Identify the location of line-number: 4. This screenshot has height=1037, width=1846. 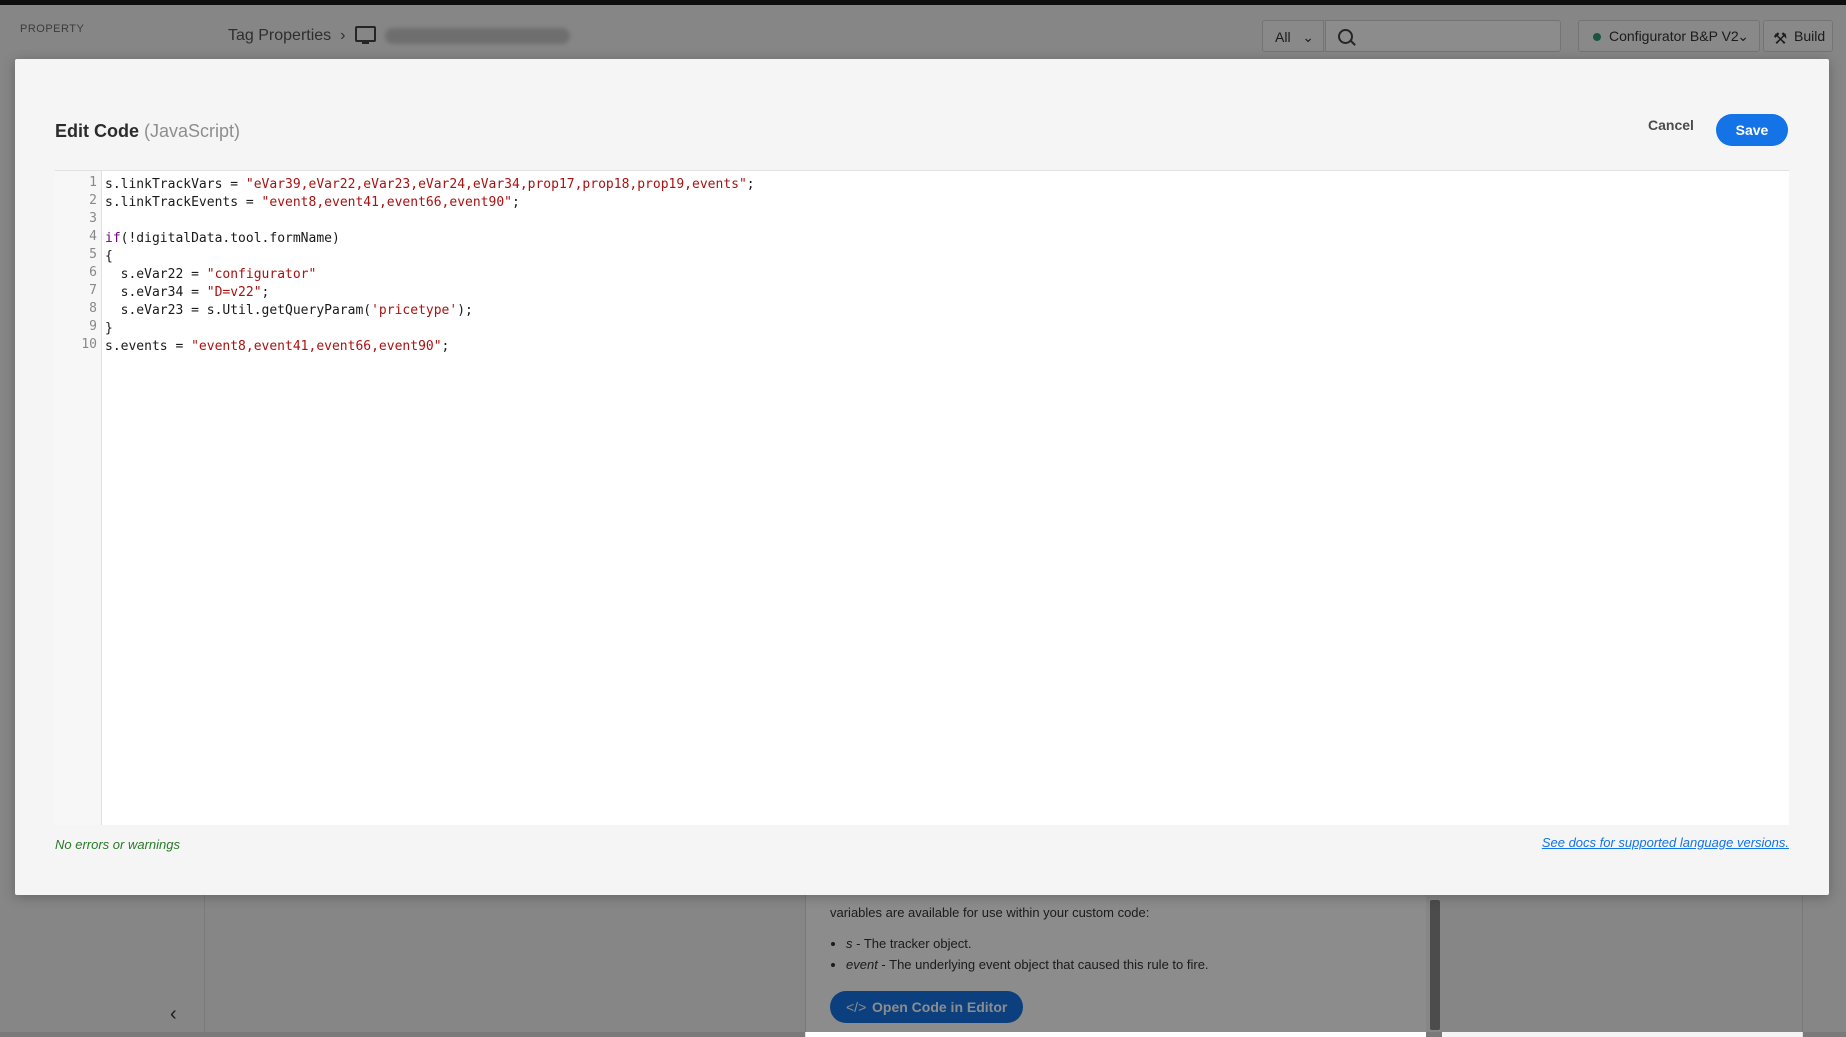
(93, 236).